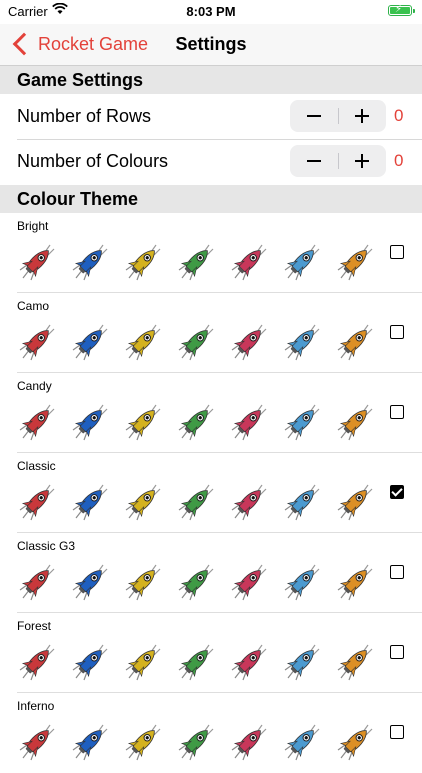 This screenshot has height=773, width=422. What do you see at coordinates (211, 161) in the screenshot?
I see `setting-row-colours: Number of Colours 0` at bounding box center [211, 161].